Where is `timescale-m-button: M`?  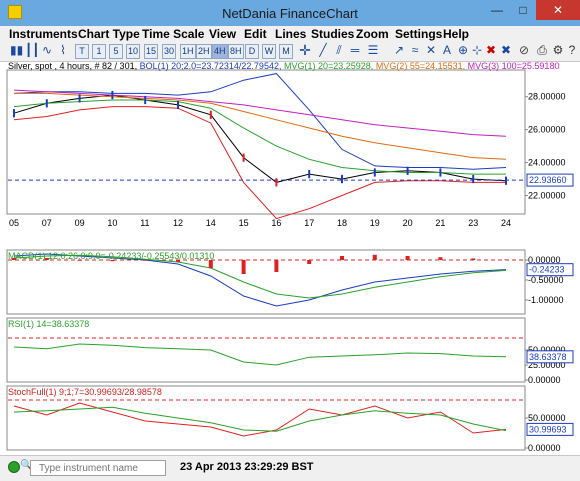 timescale-m-button: M is located at coordinates (286, 51).